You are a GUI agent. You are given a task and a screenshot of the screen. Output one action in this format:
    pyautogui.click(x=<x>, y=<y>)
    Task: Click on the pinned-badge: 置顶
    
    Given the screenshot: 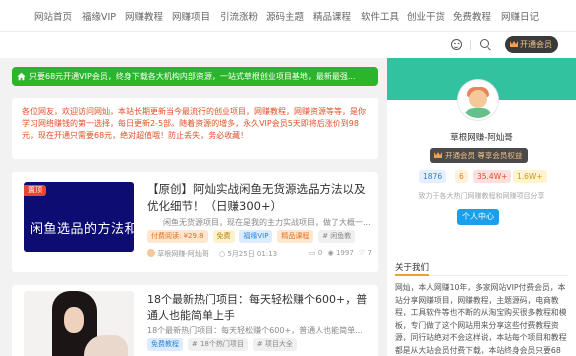 What is the action you would take?
    pyautogui.click(x=35, y=190)
    